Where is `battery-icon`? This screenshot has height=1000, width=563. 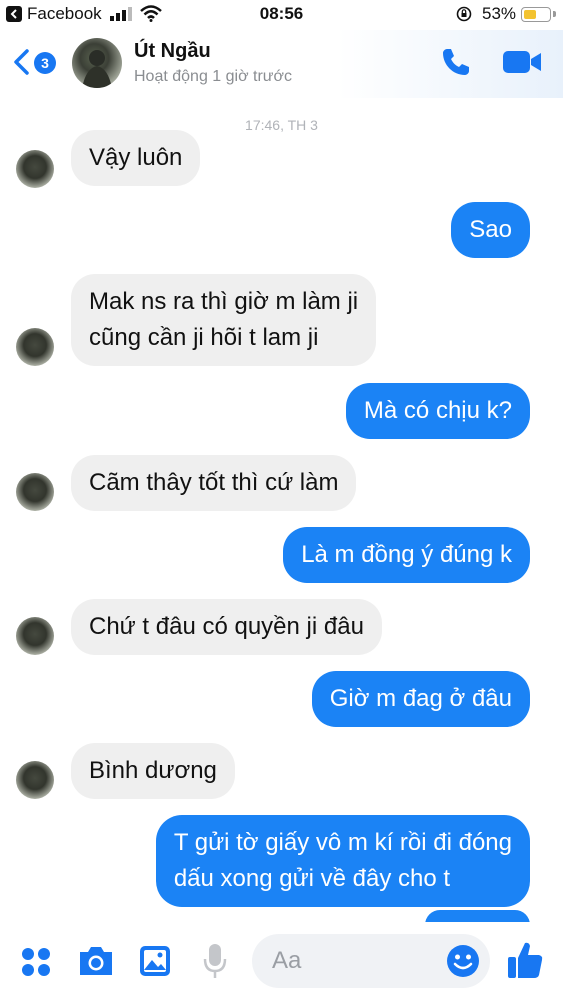 battery-icon is located at coordinates (536, 14).